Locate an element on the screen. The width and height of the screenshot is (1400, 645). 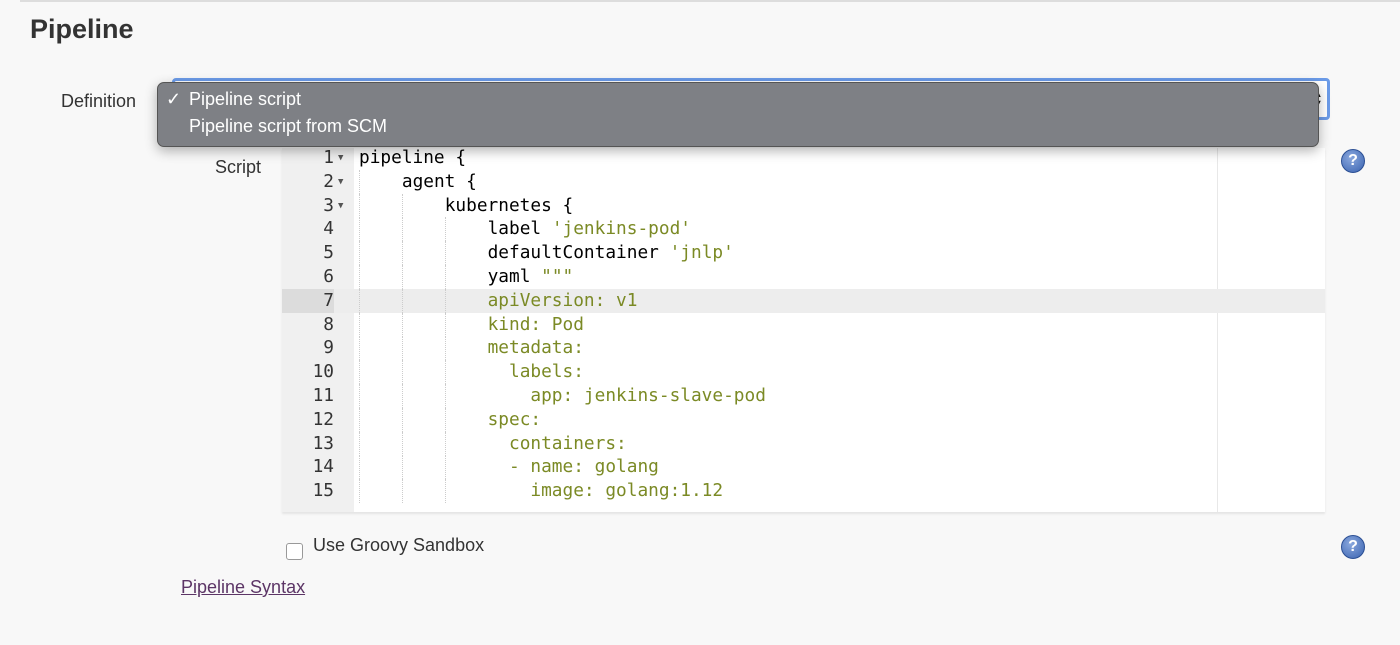
code-text: defaultContainer 'jnlp' is located at coordinates (611, 253).